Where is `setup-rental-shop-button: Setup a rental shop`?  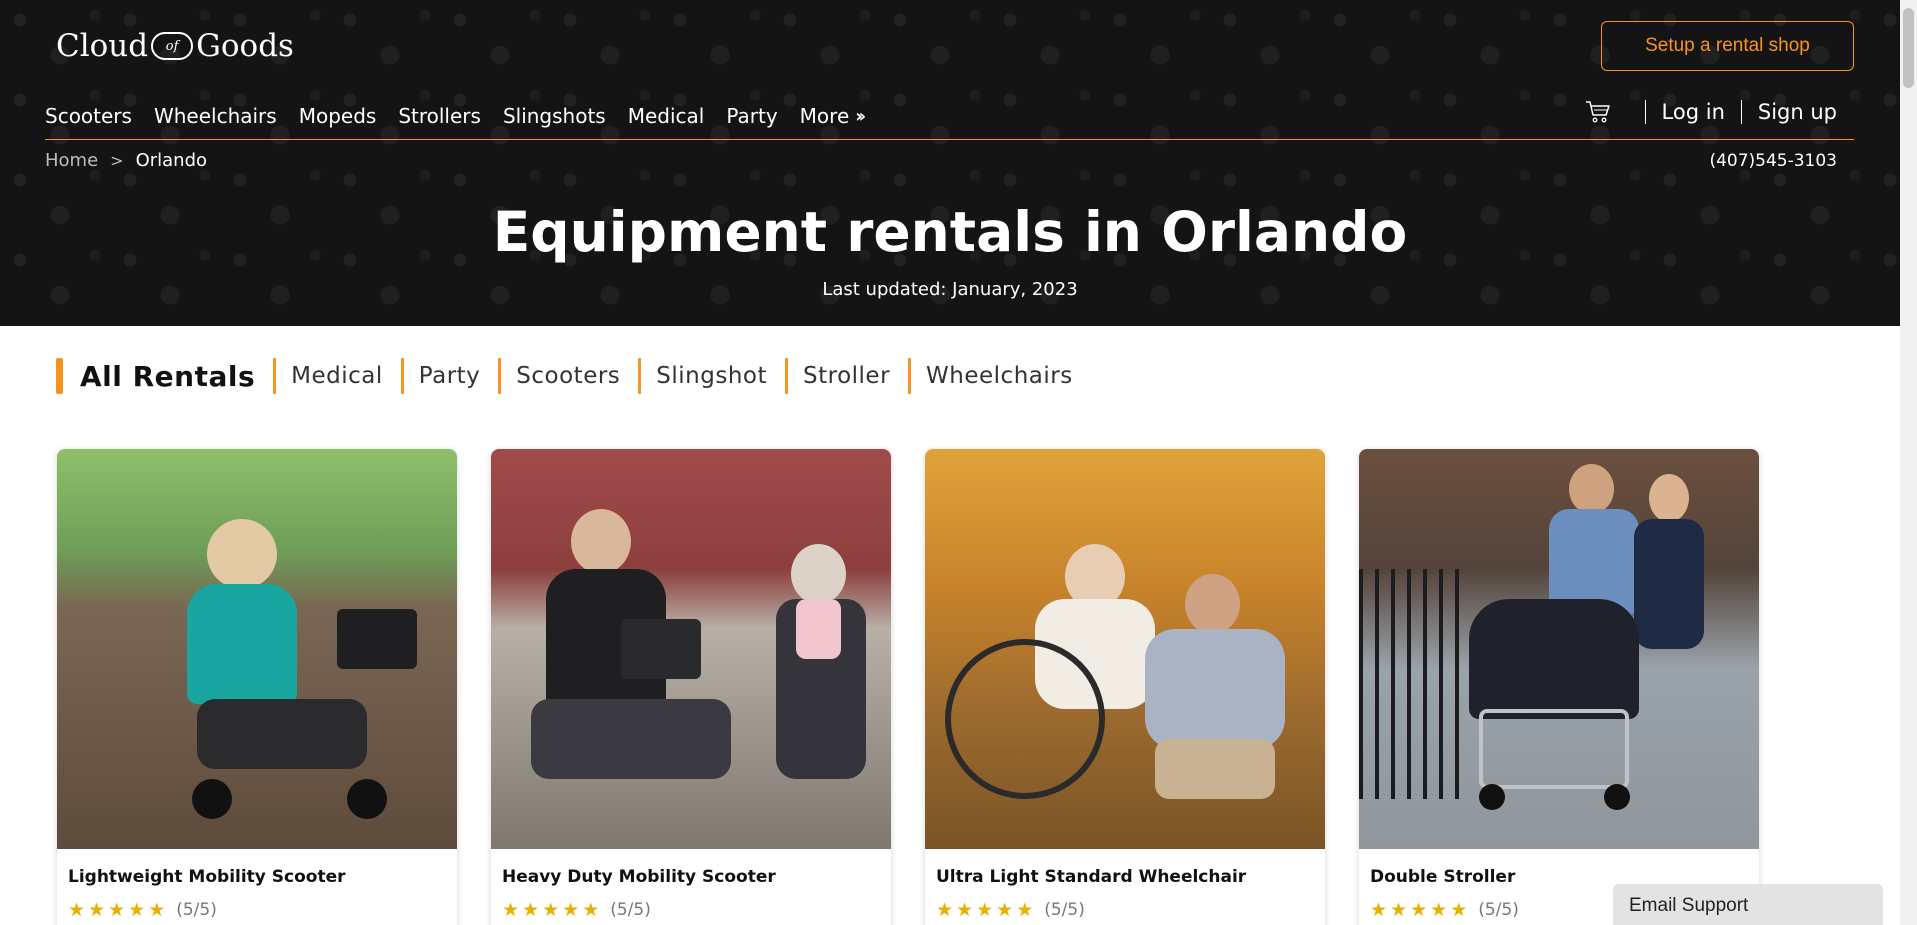 setup-rental-shop-button: Setup a rental shop is located at coordinates (1727, 46).